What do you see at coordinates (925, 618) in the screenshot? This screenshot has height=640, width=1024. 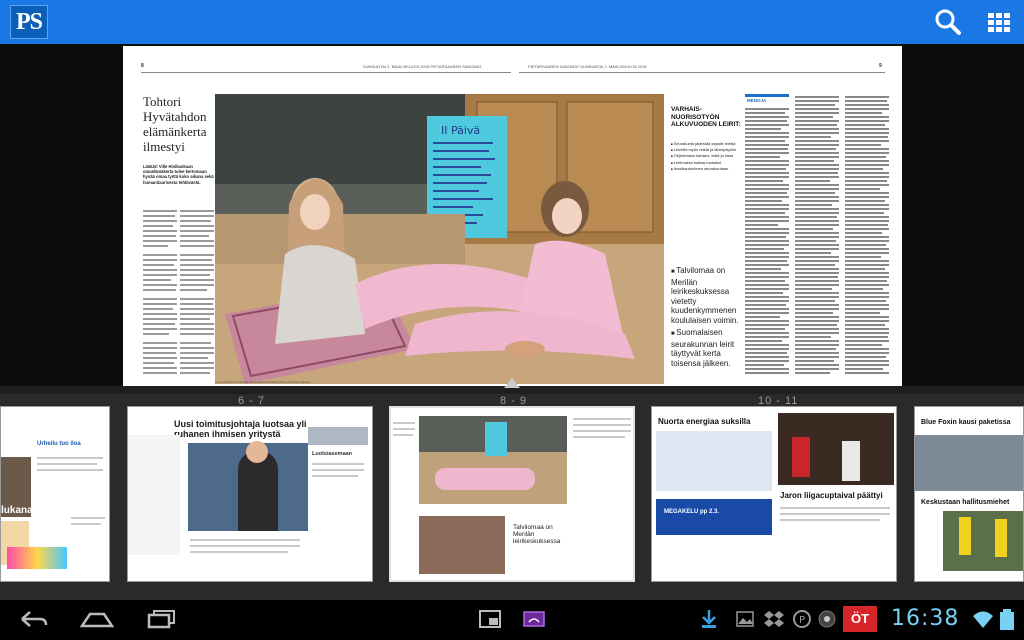 I see `status-clock: 16:38` at bounding box center [925, 618].